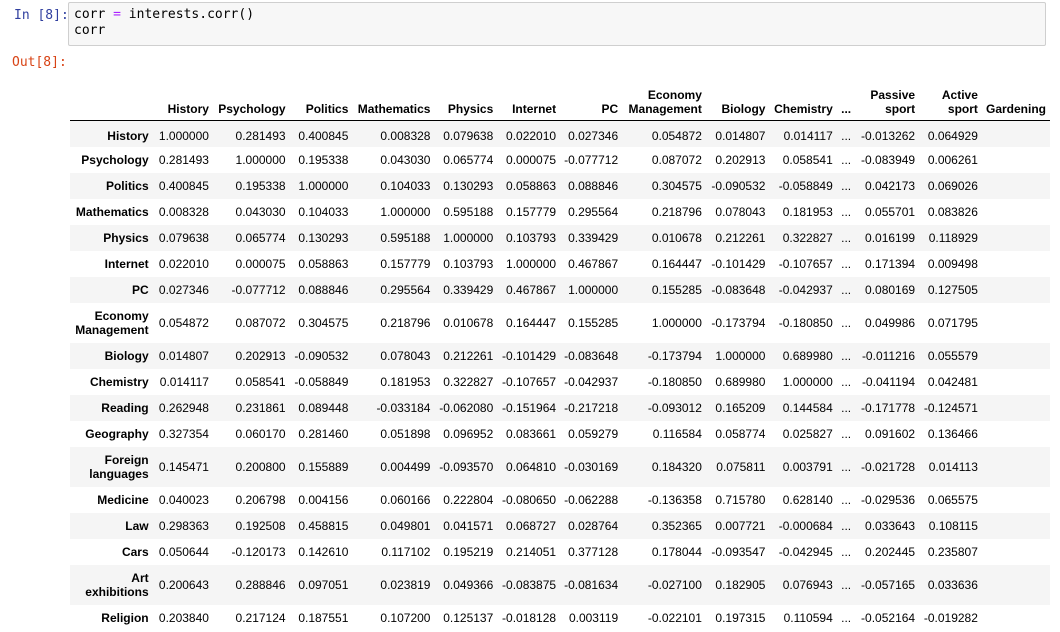 This screenshot has height=632, width=1060. Describe the element at coordinates (468, 159) in the screenshot. I see `table-cell: 0.065774` at that location.